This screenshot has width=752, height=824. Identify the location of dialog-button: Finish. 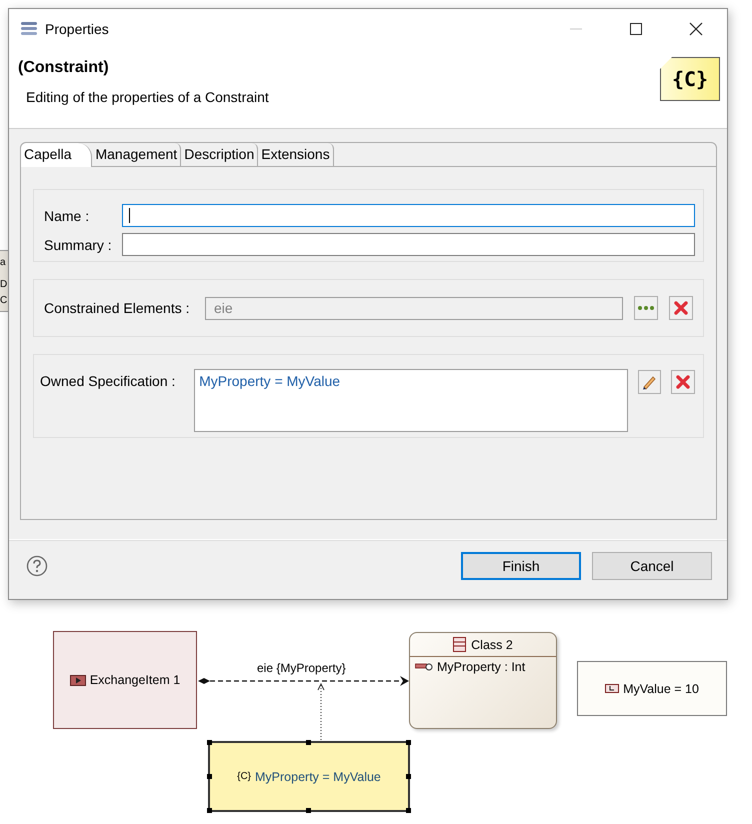
(521, 566).